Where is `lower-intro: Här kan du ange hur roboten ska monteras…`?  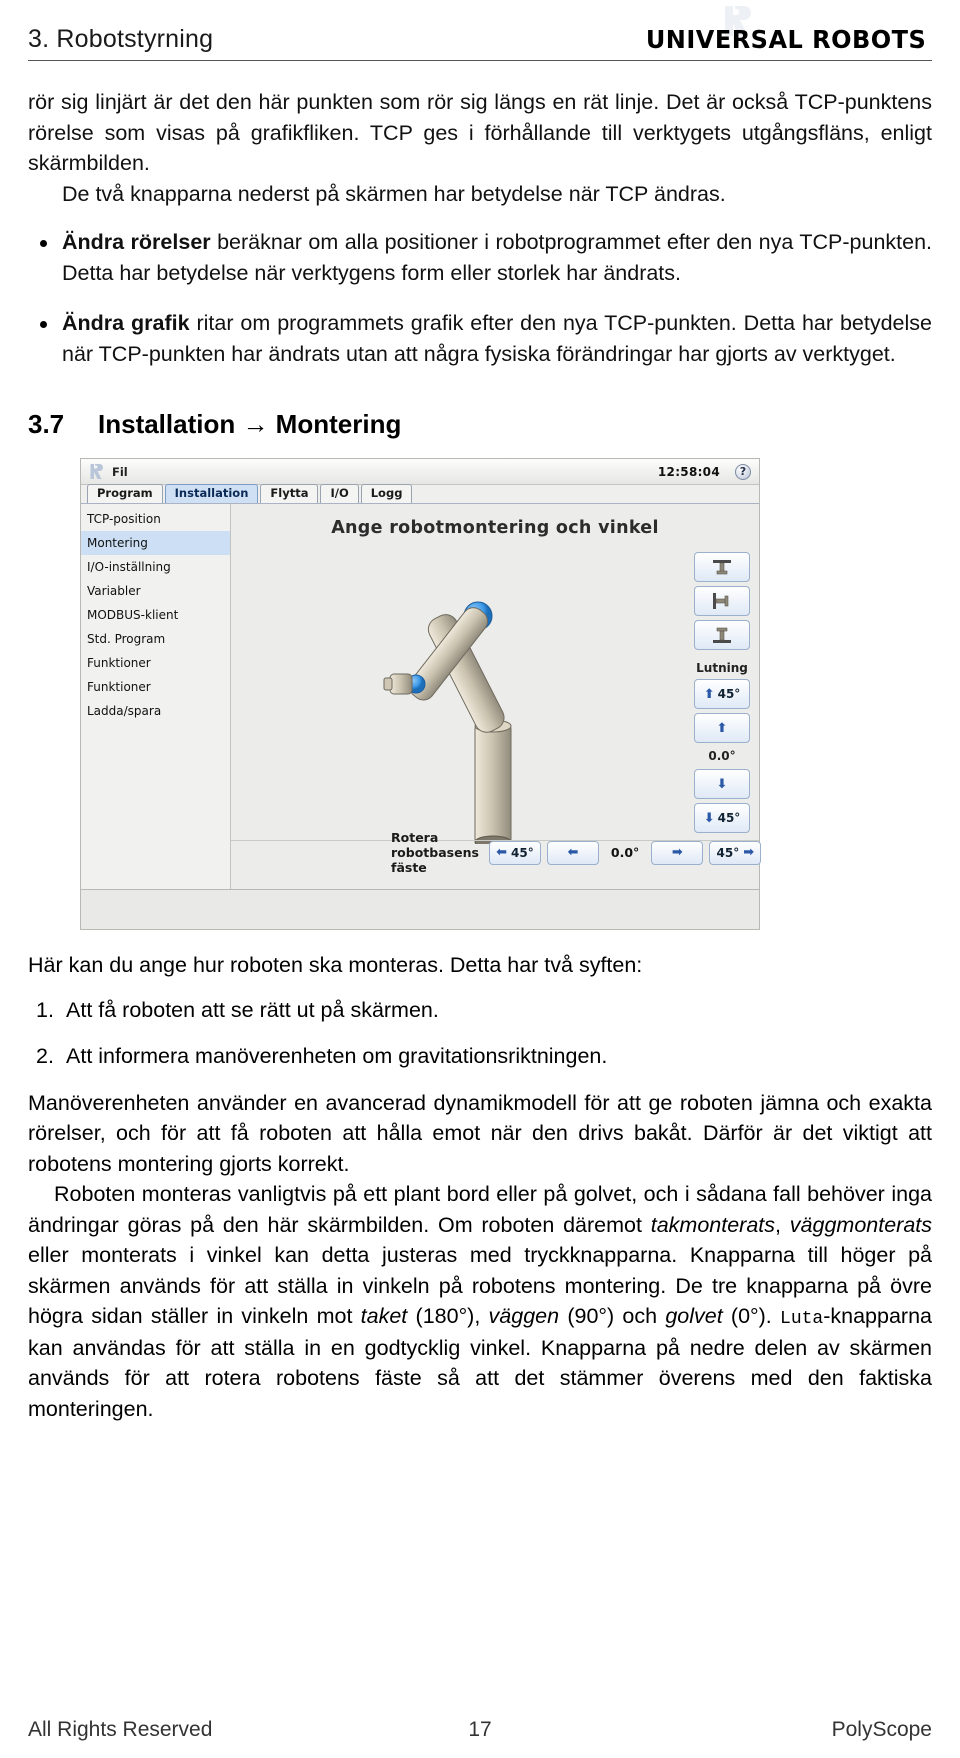
lower-intro: Här kan du ange hur roboten ska monteras… is located at coordinates (335, 965).